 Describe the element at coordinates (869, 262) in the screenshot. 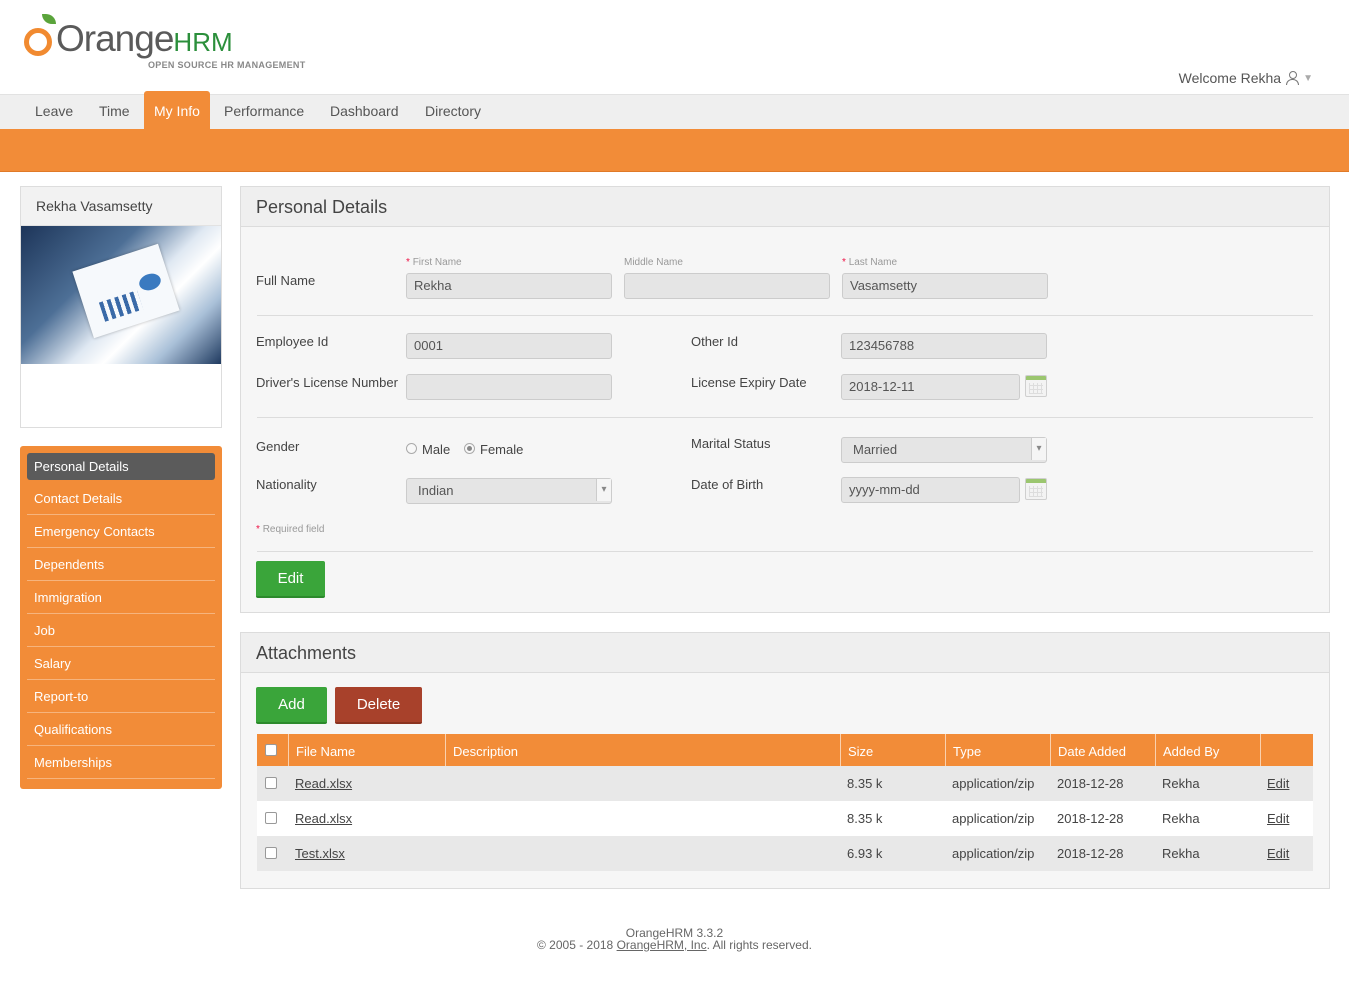

I see `last-name-label: * Last Name` at that location.